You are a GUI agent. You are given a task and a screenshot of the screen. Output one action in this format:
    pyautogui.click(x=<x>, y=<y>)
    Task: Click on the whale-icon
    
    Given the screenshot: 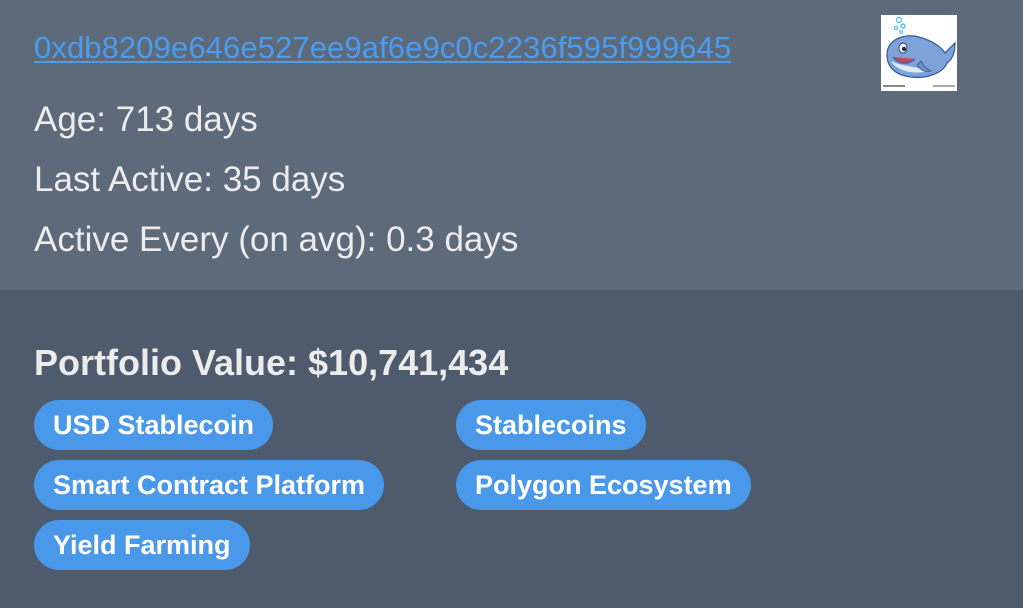 What is the action you would take?
    pyautogui.click(x=919, y=53)
    